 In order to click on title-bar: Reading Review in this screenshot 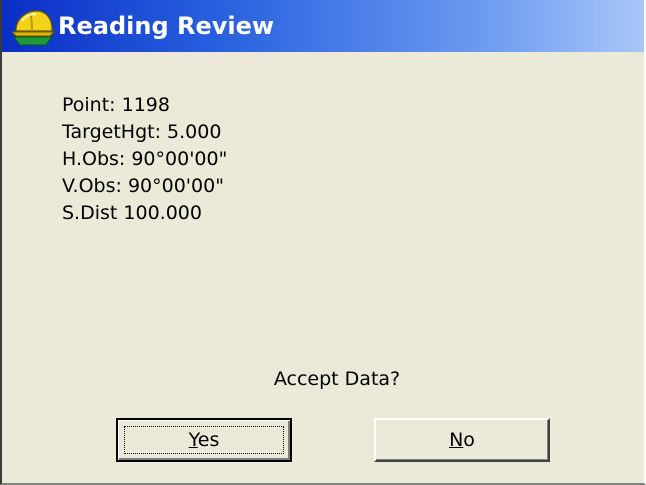, I will do `click(323, 26)`.